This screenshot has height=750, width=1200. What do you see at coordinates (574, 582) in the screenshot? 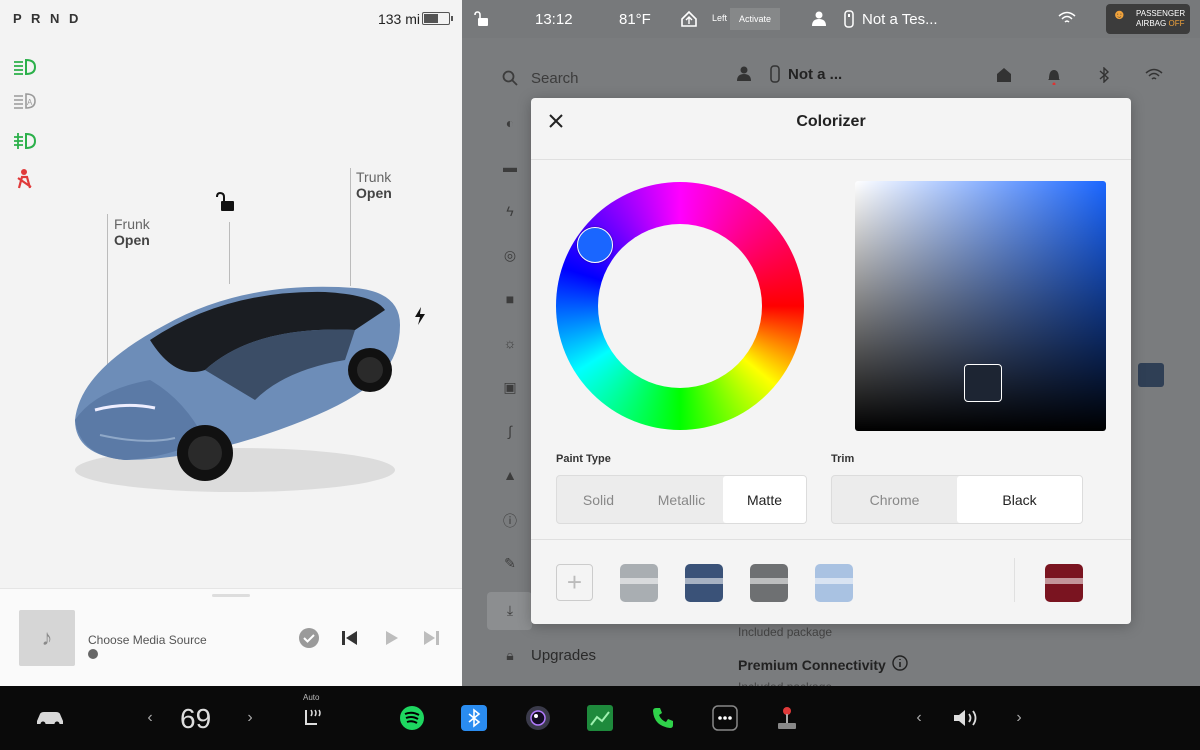
I see `add-swatch-button: +` at bounding box center [574, 582].